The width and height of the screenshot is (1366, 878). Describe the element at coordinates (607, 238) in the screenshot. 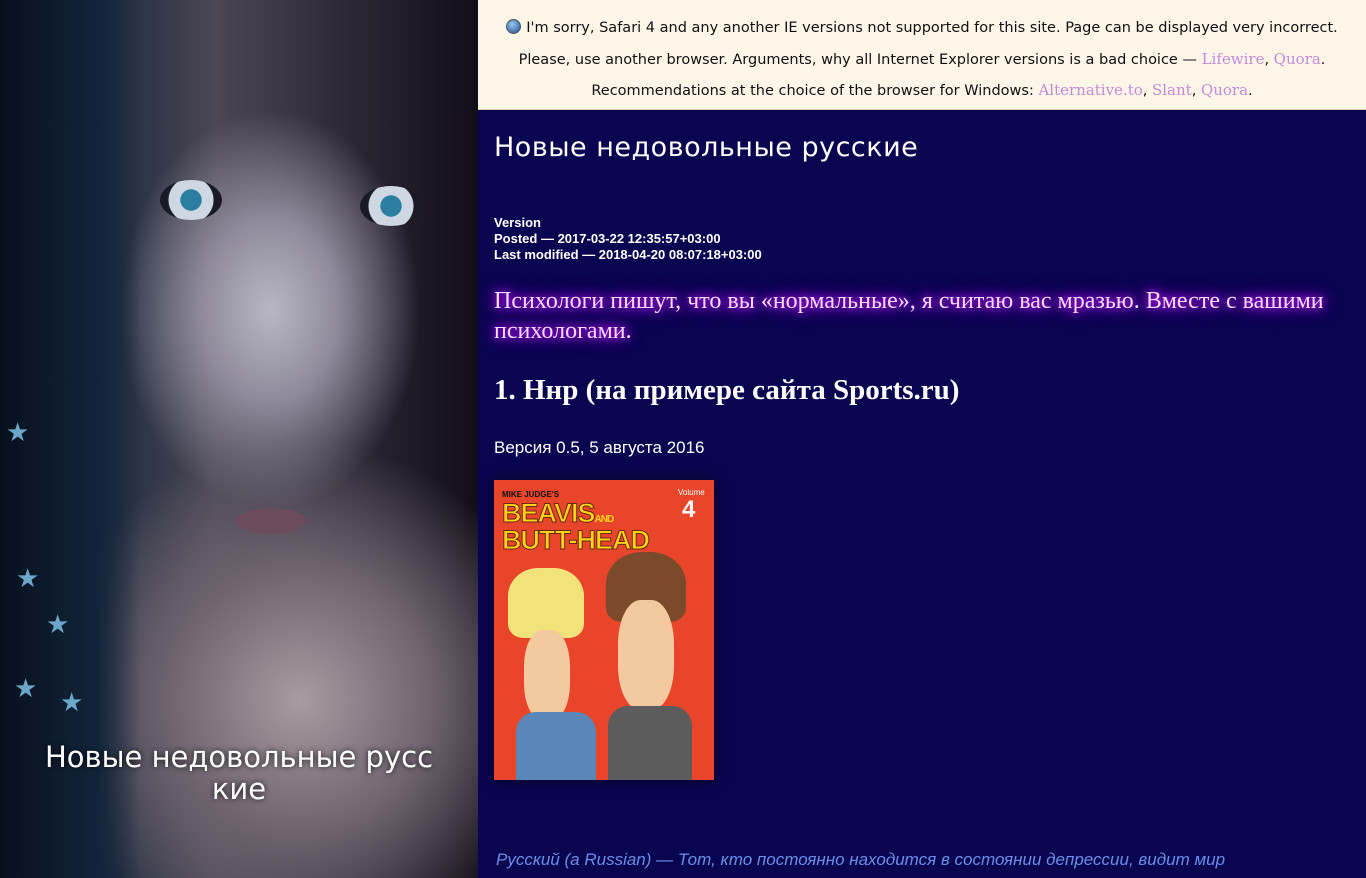

I see `meta-posted: Posted — 2017-03-22 12:35:57+03:00` at that location.